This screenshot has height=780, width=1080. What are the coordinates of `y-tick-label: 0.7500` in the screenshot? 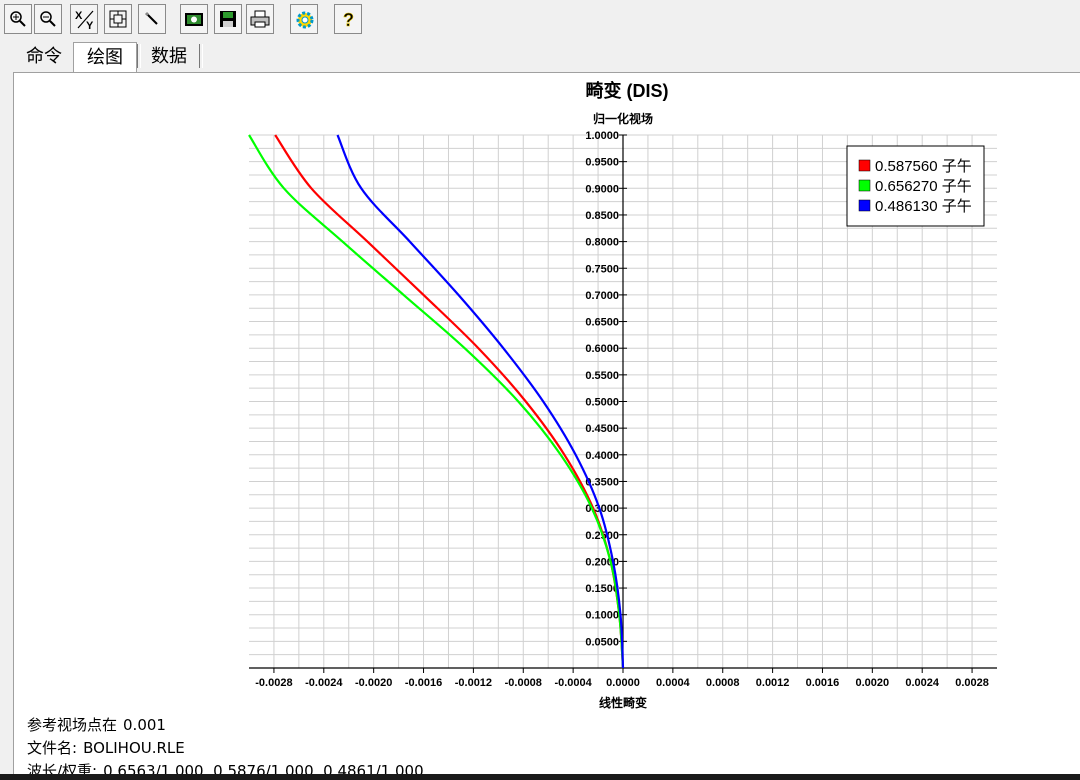 It's located at (602, 269).